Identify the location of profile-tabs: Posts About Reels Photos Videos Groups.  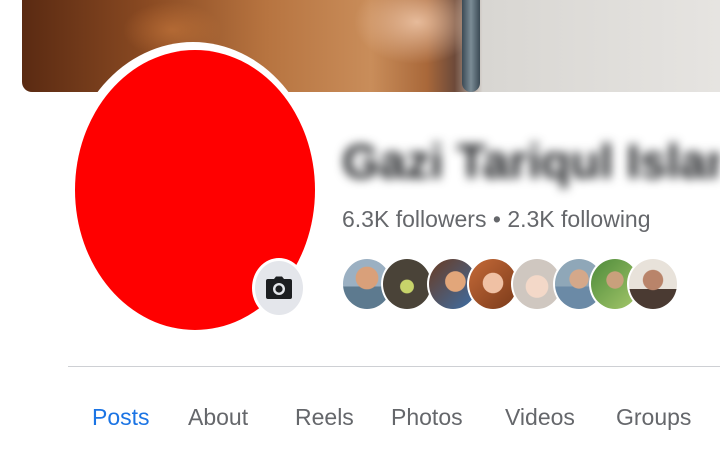
(394, 419).